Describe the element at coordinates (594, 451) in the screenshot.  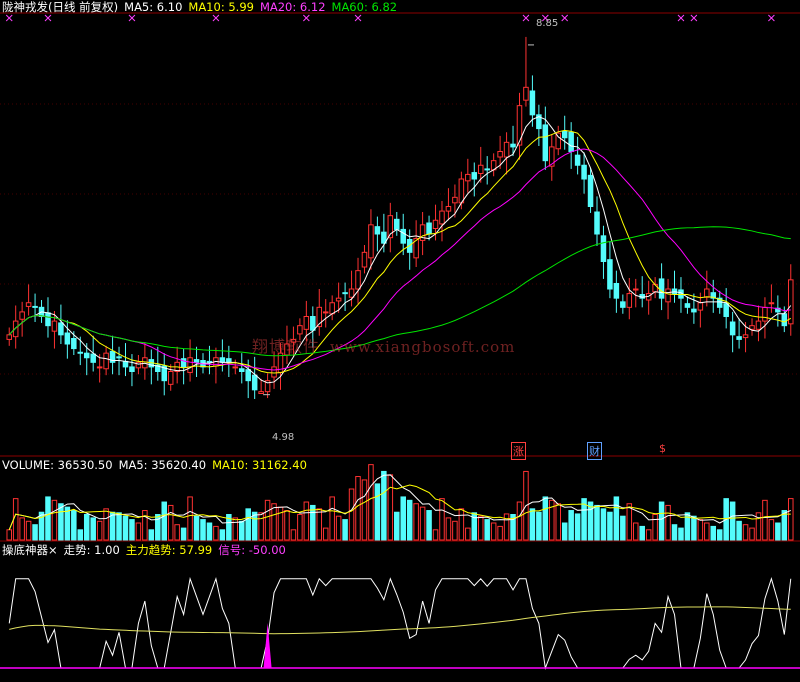
I see `tag-finance: 财` at that location.